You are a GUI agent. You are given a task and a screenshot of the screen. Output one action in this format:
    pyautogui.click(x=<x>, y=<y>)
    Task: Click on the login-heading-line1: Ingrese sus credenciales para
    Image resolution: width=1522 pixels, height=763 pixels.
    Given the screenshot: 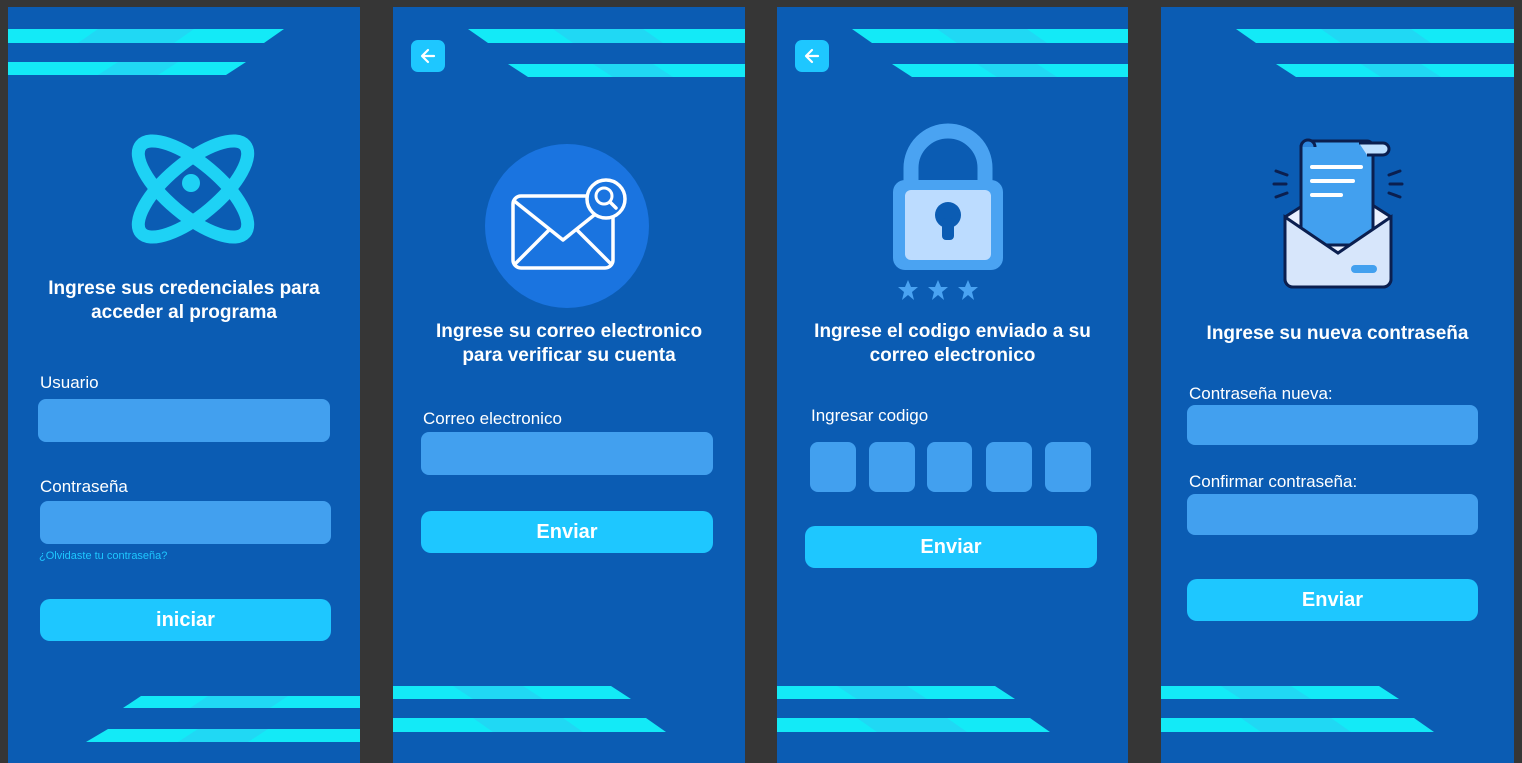 What is the action you would take?
    pyautogui.click(x=184, y=288)
    